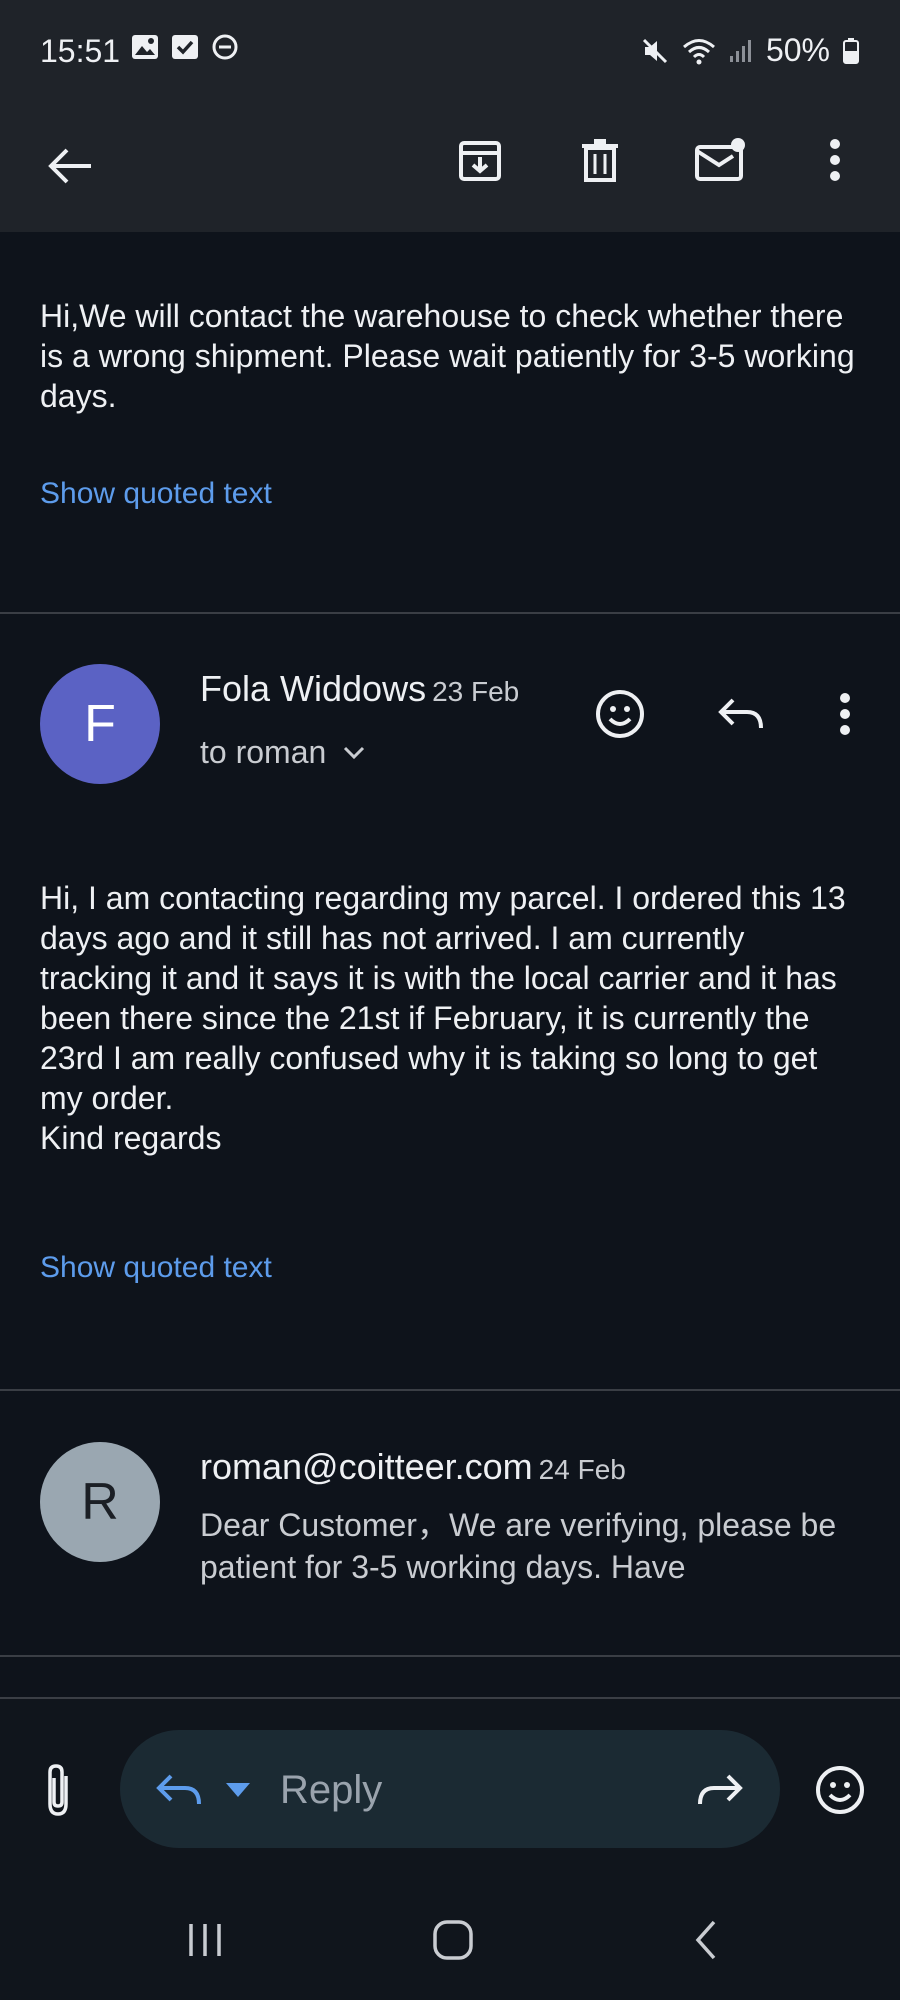 The image size is (900, 2000). What do you see at coordinates (366, 1466) in the screenshot?
I see `sender-name-text: roman@coitteer.com` at bounding box center [366, 1466].